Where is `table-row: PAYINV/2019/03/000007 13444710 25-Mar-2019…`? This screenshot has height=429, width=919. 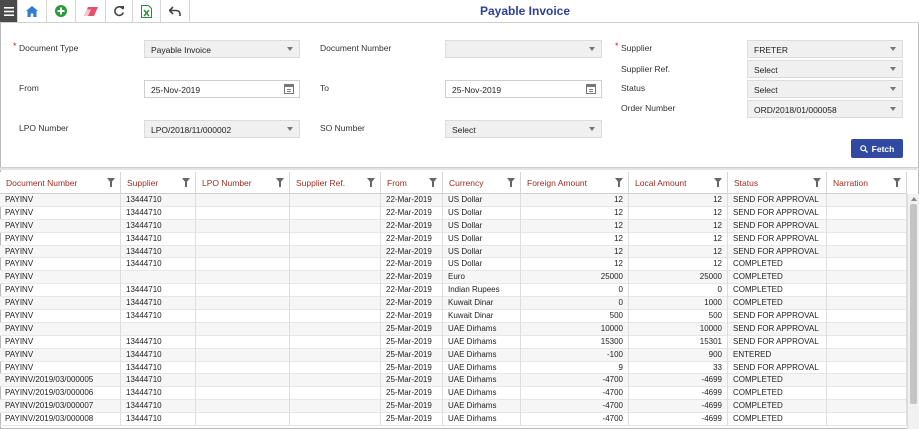
table-row: PAYINV/2019/03/000007 13444710 25-Mar-2019… is located at coordinates (453, 407).